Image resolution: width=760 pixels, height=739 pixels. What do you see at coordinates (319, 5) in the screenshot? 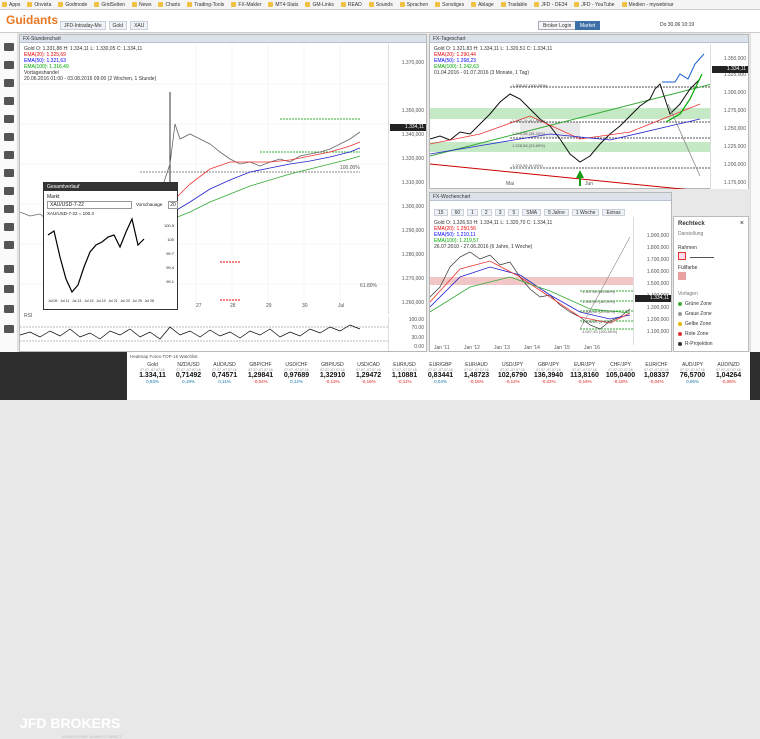
I see `bookmark-item: GM-Links` at bounding box center [319, 5].